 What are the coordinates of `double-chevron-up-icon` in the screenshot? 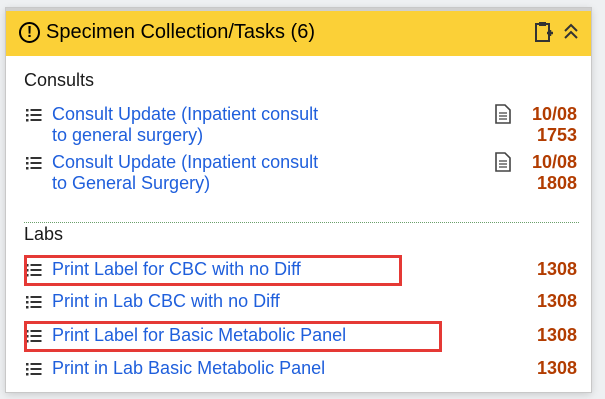 It's located at (571, 32).